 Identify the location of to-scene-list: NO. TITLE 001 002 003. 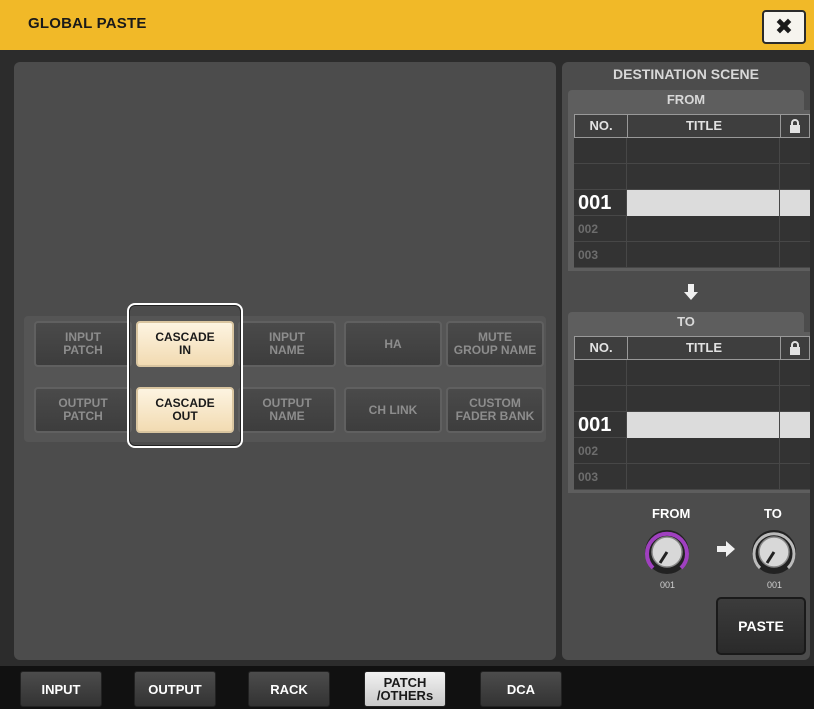
(689, 412).